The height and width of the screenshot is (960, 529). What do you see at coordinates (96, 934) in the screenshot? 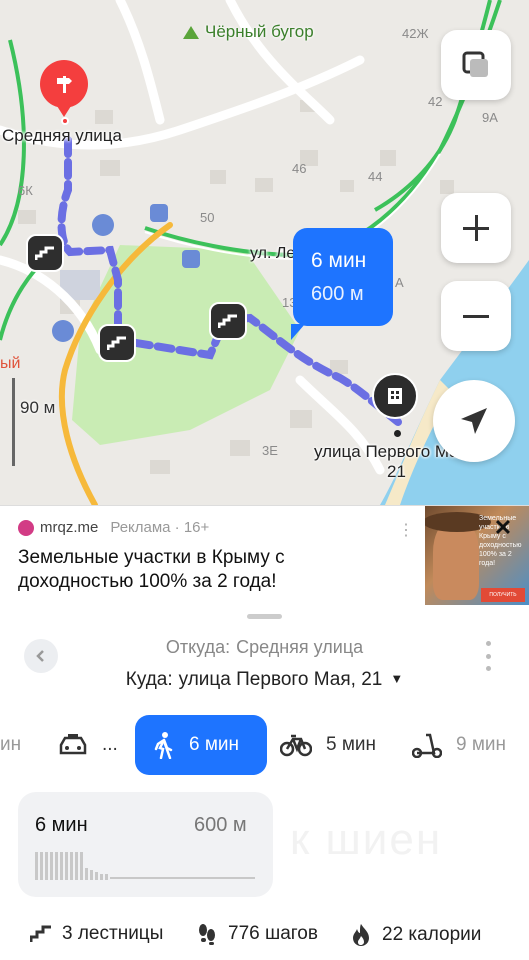
I see `stat-stairs: 3 лестницы` at bounding box center [96, 934].